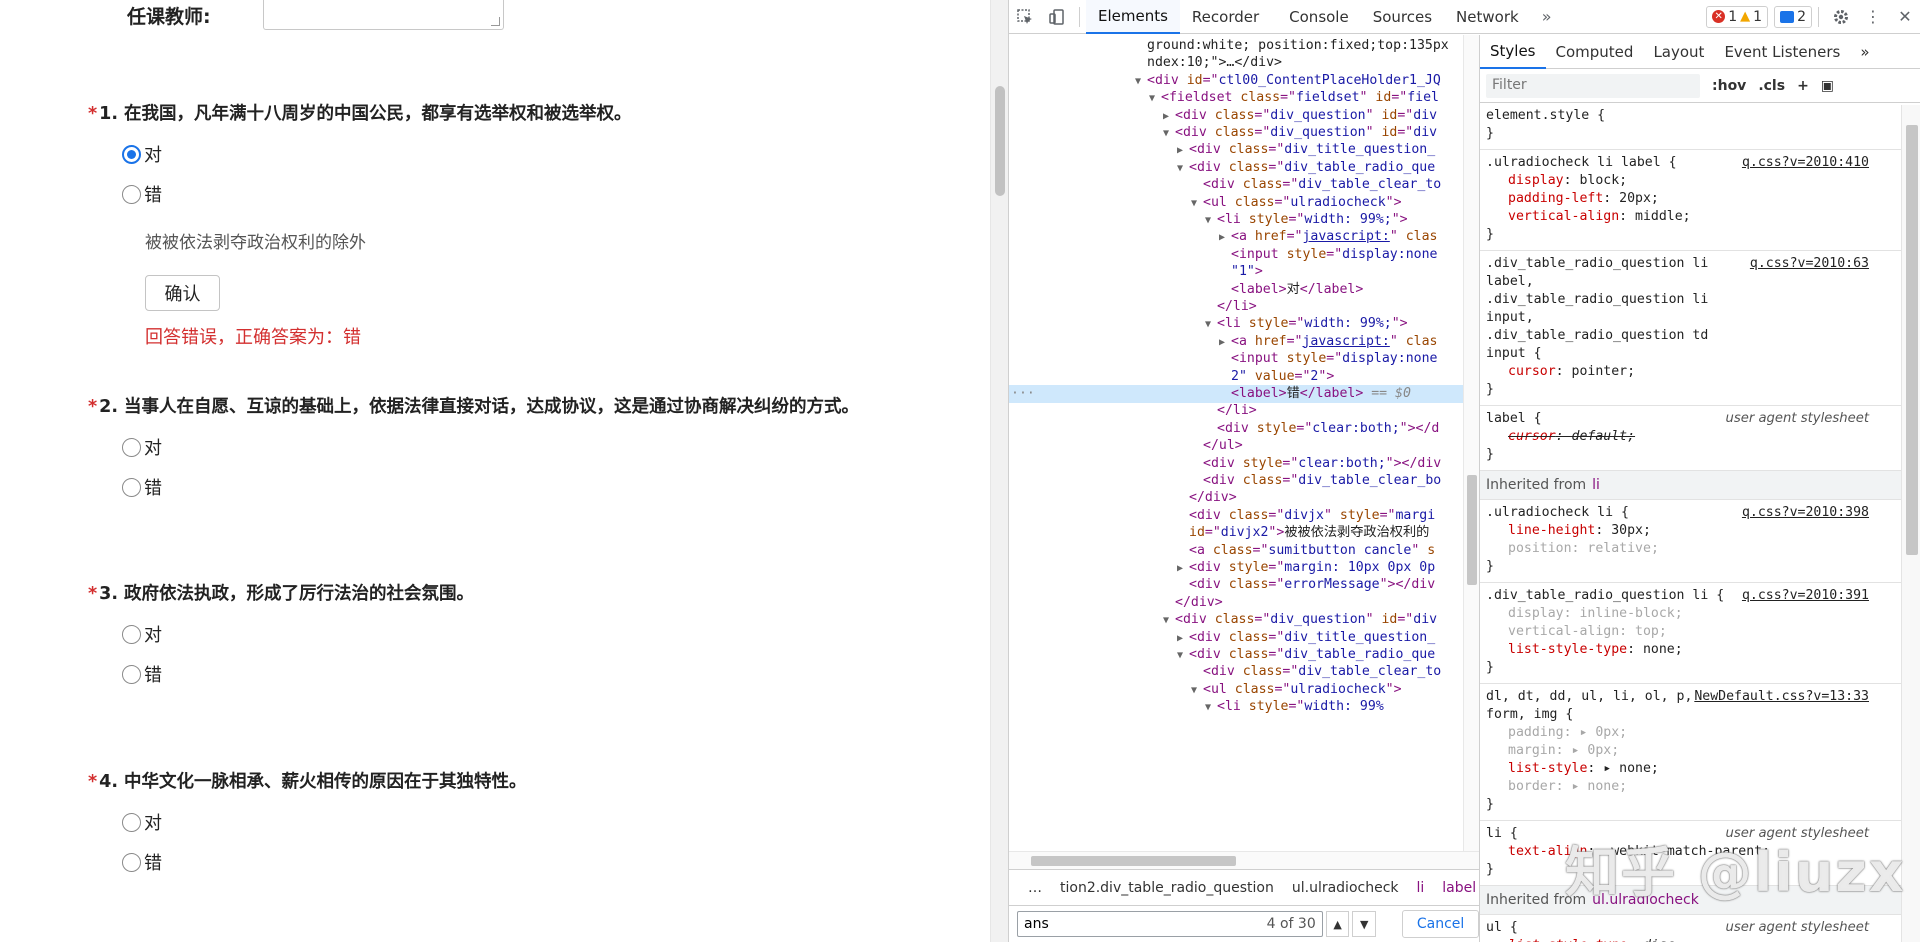  I want to click on styles-scroll-thumb, so click(1912, 340).